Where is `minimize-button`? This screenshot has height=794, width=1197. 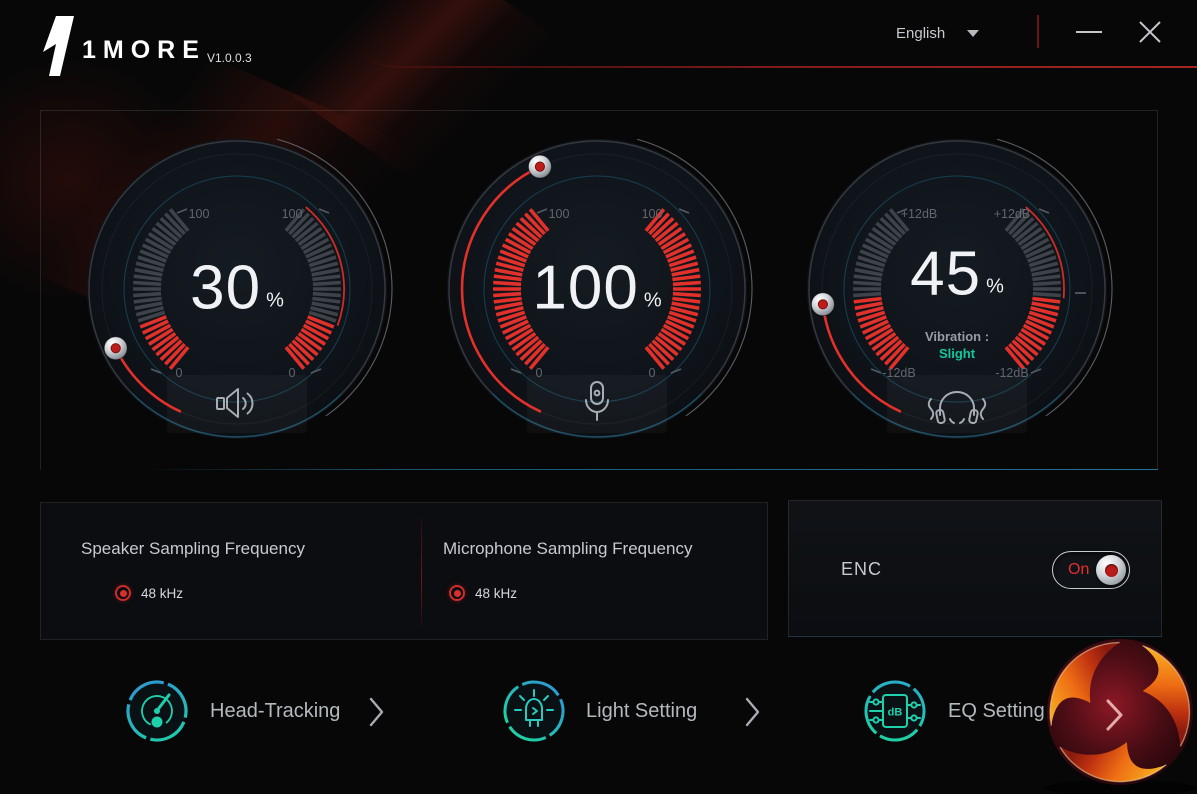
minimize-button is located at coordinates (1089, 32).